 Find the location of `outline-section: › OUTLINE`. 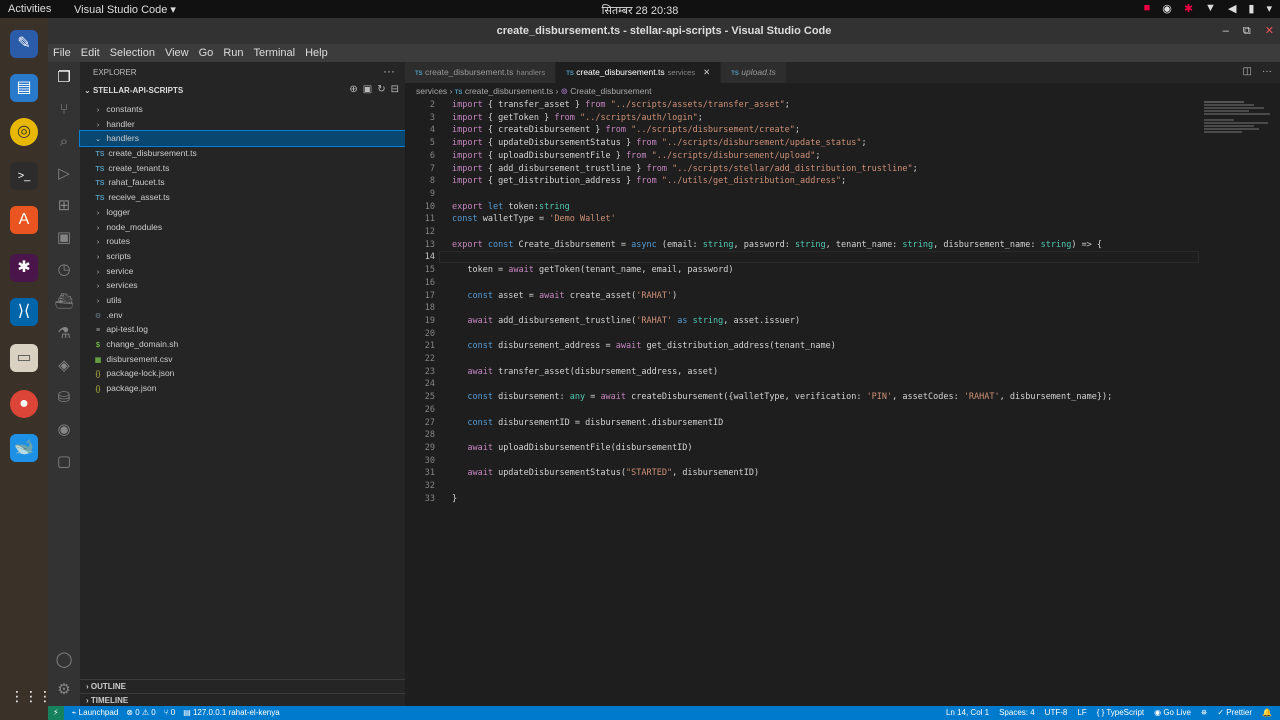

outline-section: › OUTLINE is located at coordinates (242, 686).